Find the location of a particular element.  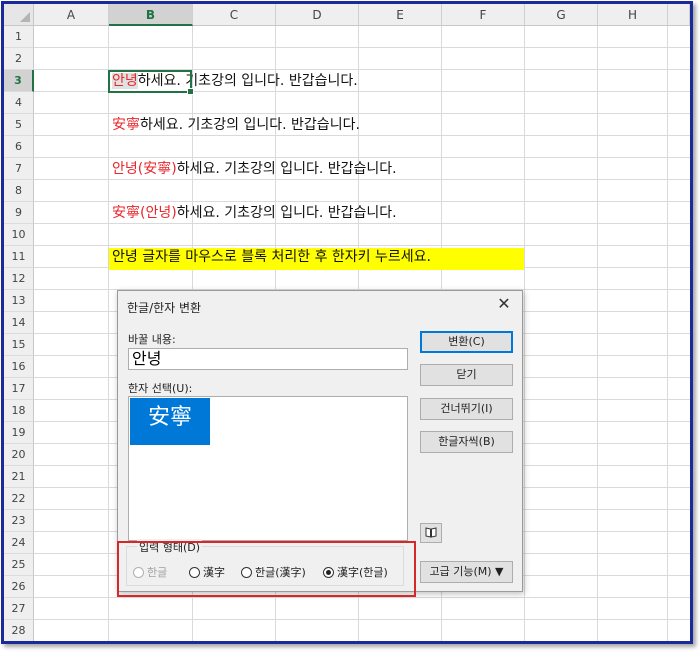

active-cell-selection is located at coordinates (151, 82).